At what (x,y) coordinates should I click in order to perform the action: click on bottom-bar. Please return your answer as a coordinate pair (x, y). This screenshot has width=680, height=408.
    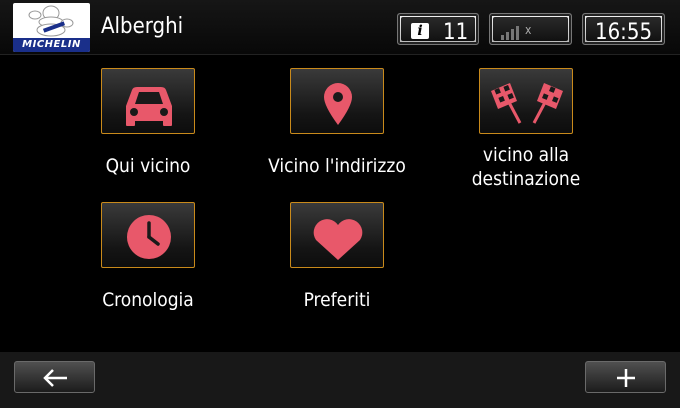
    Looking at the image, I should click on (340, 380).